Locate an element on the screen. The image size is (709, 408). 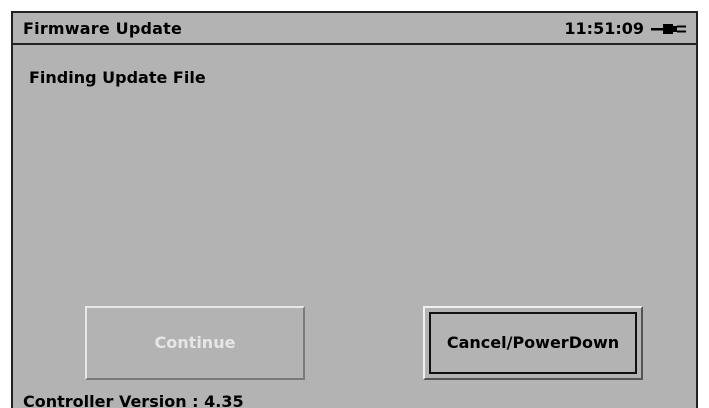
title-bar: Firmware Update 11:51:09 is located at coordinates (354, 29).